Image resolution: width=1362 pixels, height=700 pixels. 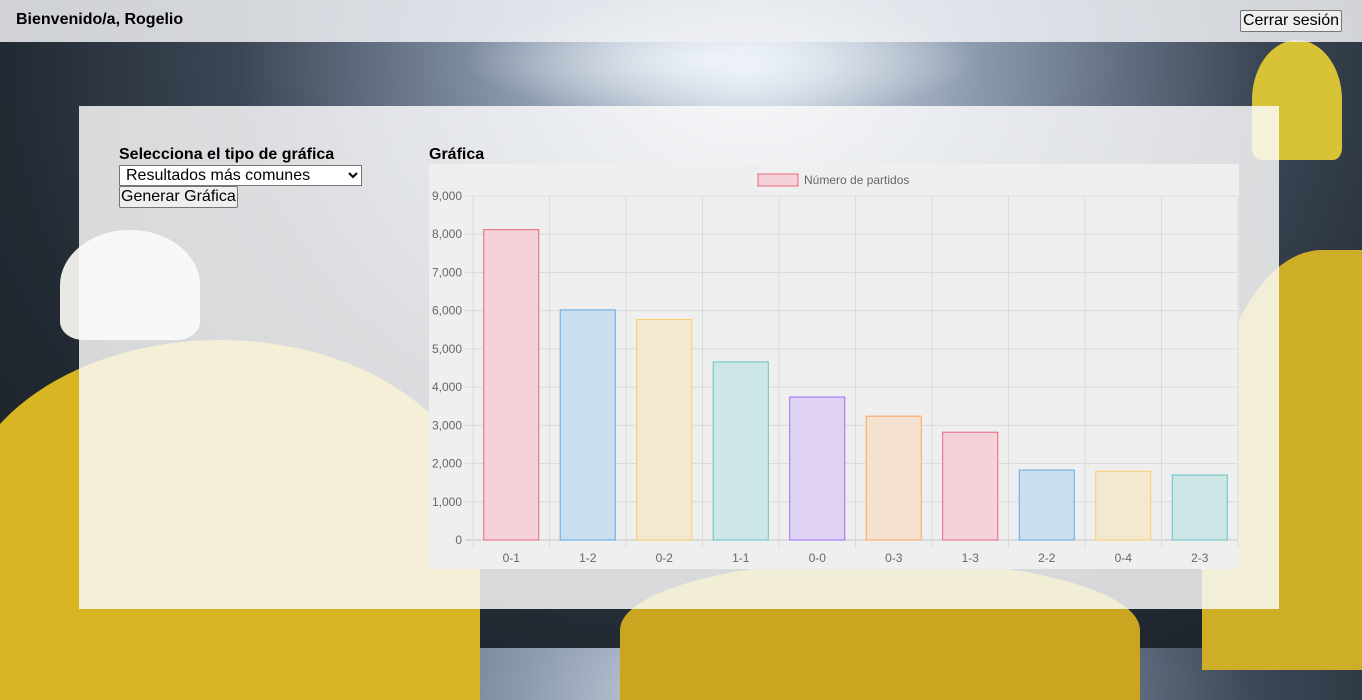 I want to click on y-tick-label: 5,000, so click(x=447, y=349).